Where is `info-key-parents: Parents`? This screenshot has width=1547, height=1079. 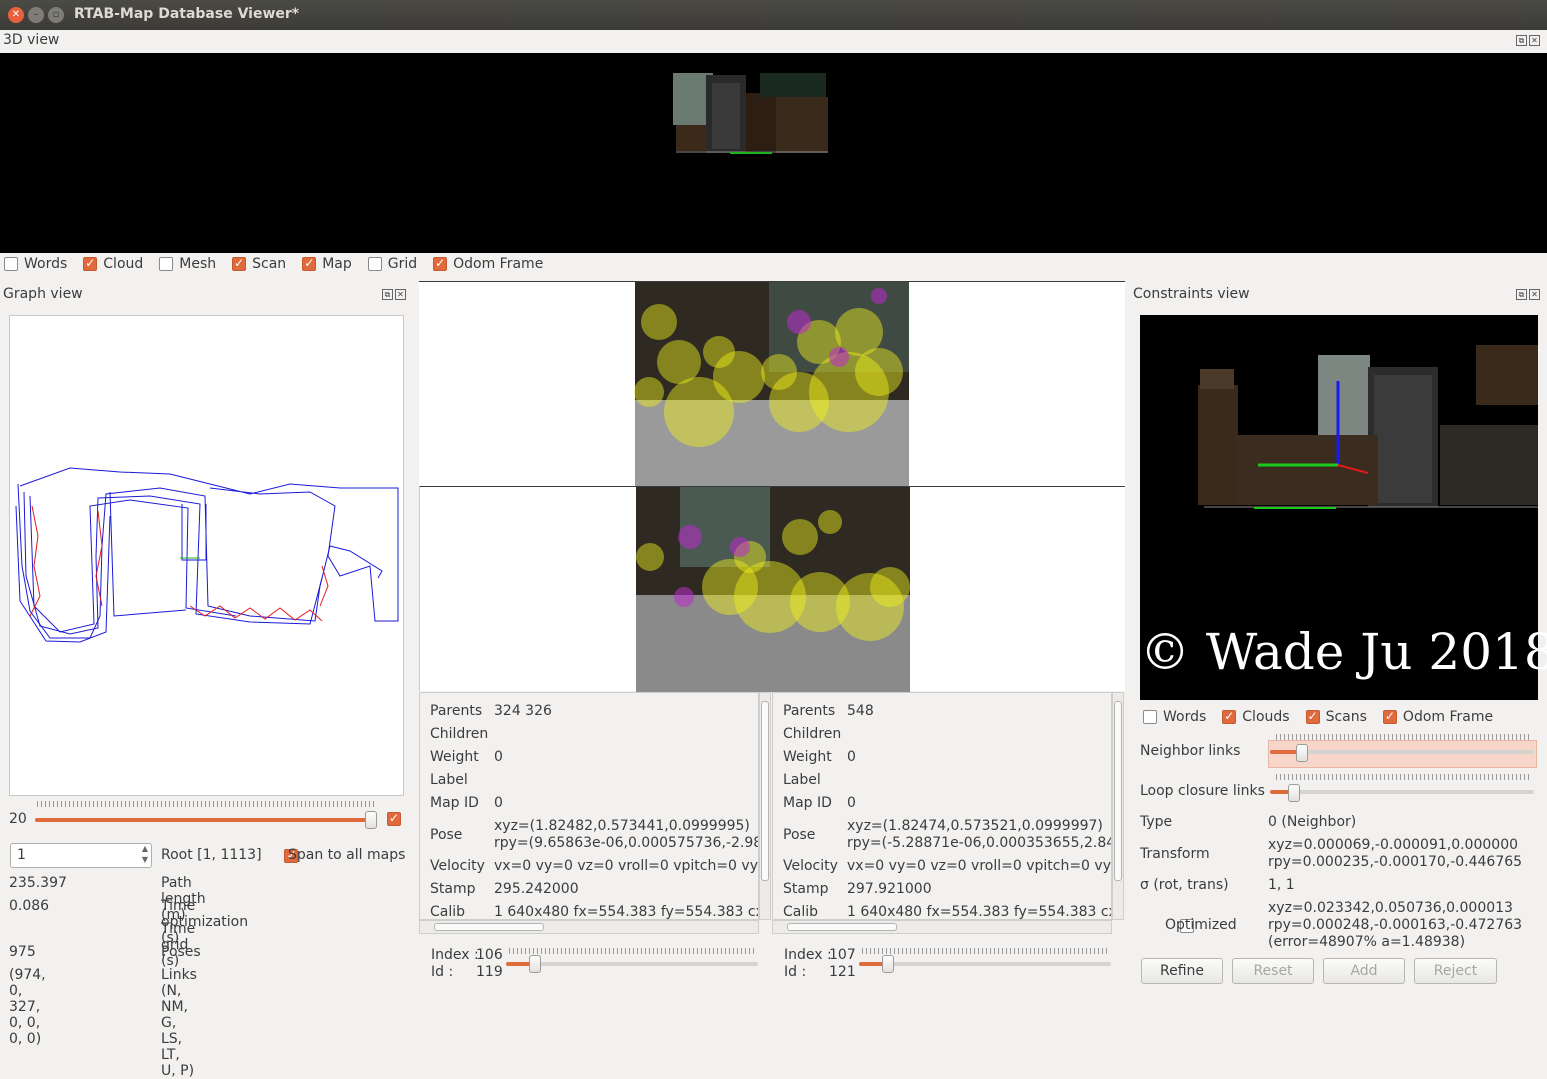
info-key-parents: Parents is located at coordinates (809, 711).